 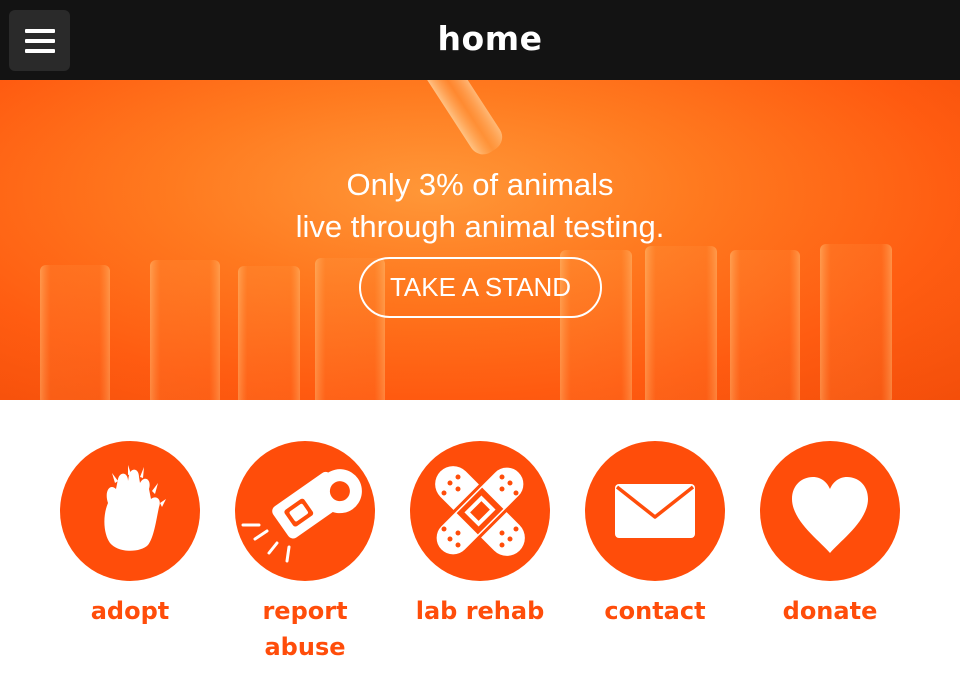 What do you see at coordinates (830, 611) in the screenshot?
I see `donate-label: donate` at bounding box center [830, 611].